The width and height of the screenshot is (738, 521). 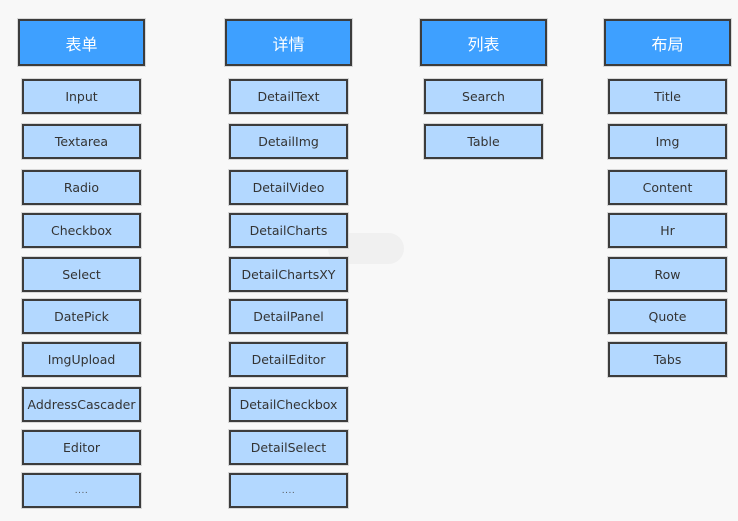 What do you see at coordinates (81, 187) in the screenshot?
I see `component-box: Radio` at bounding box center [81, 187].